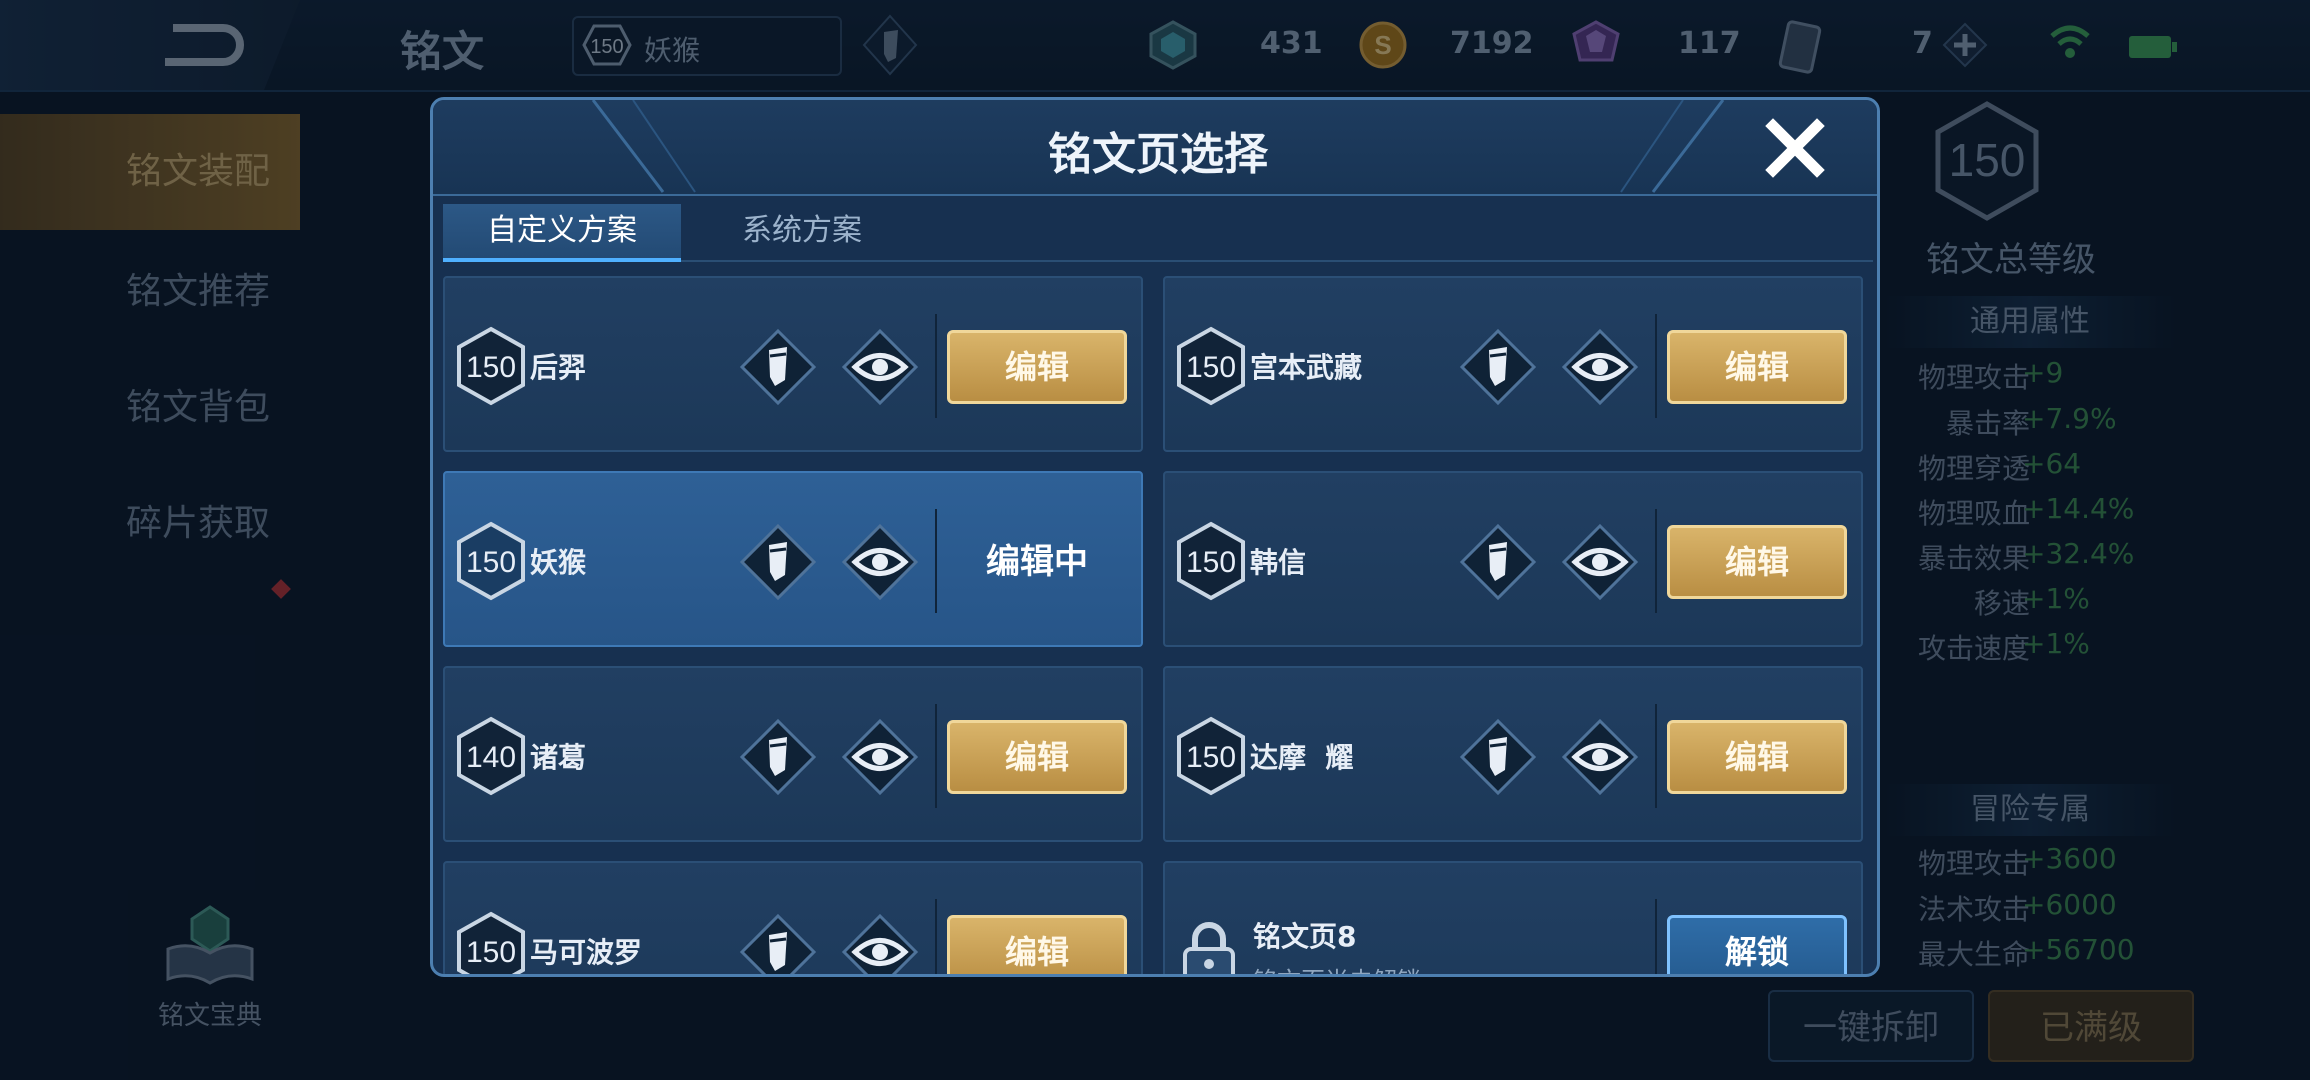 Image resolution: width=2310 pixels, height=1080 pixels. I want to click on hero-name: 妖猴, so click(558, 562).